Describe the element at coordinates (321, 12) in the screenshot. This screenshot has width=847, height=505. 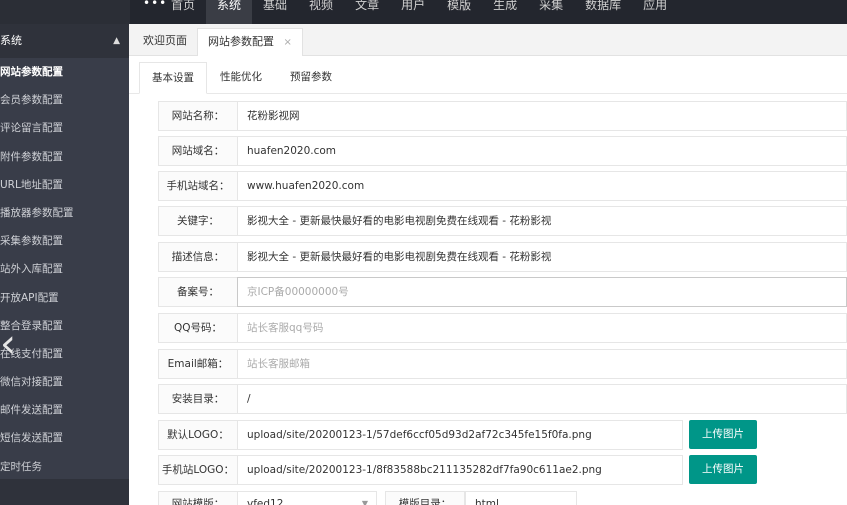
I see `top-menu-video: 视频` at that location.